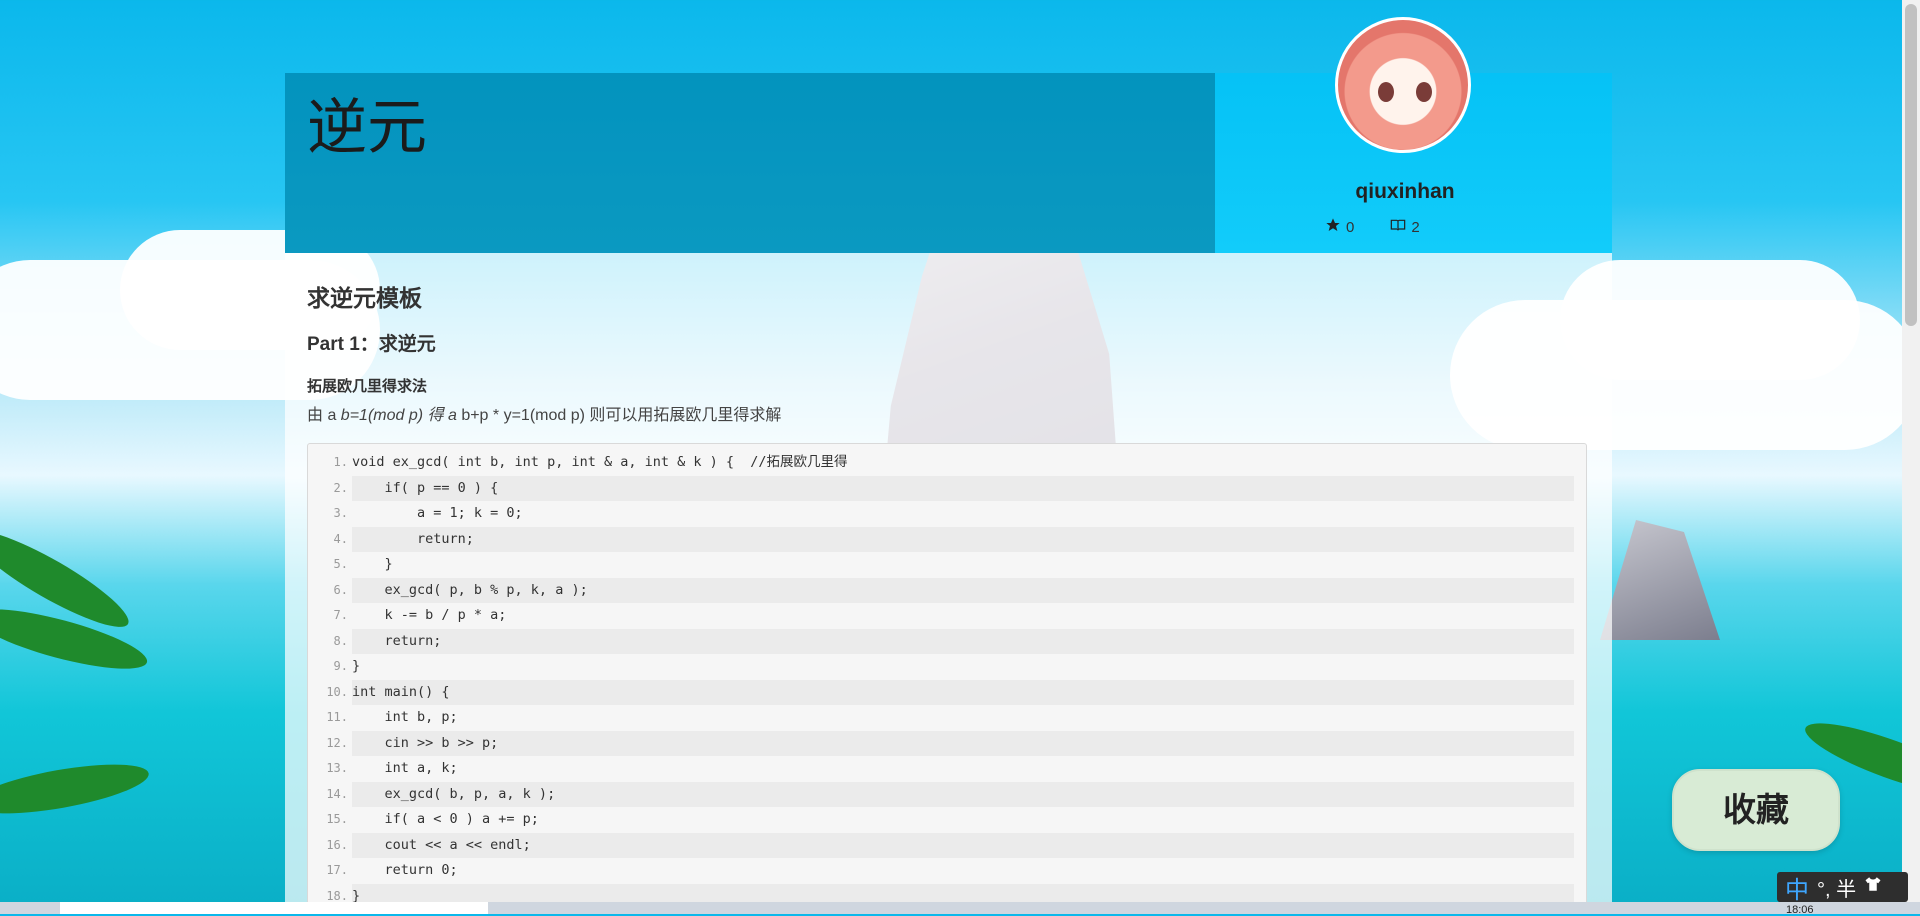 The width and height of the screenshot is (1920, 916). I want to click on scrollbar-thumb, so click(1911, 165).